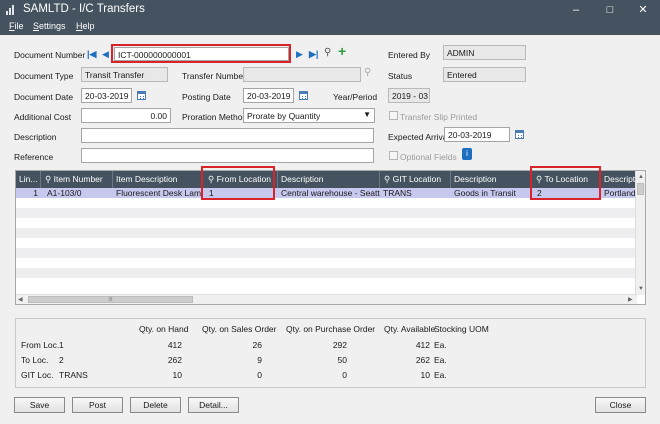 The width and height of the screenshot is (660, 424). Describe the element at coordinates (576, 10) in the screenshot. I see `minimize-button: –` at that location.